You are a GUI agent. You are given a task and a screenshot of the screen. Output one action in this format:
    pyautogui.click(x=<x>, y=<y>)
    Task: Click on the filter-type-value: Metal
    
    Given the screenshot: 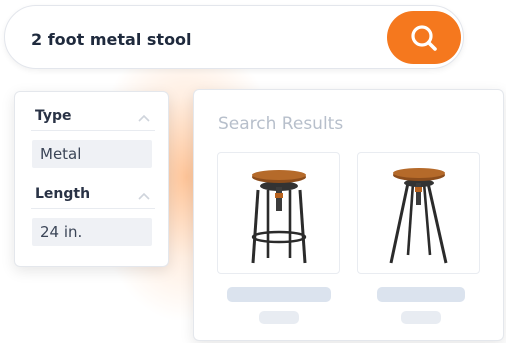 What is the action you would take?
    pyautogui.click(x=92, y=154)
    